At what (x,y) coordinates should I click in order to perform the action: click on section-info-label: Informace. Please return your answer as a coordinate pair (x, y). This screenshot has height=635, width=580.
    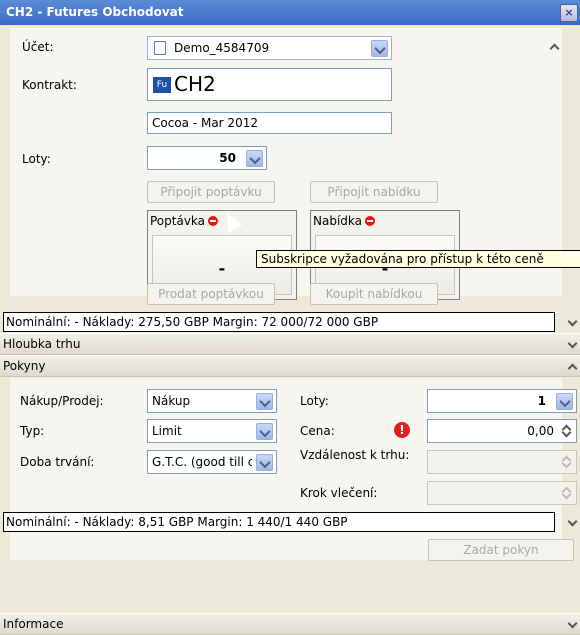
    Looking at the image, I should click on (33, 624).